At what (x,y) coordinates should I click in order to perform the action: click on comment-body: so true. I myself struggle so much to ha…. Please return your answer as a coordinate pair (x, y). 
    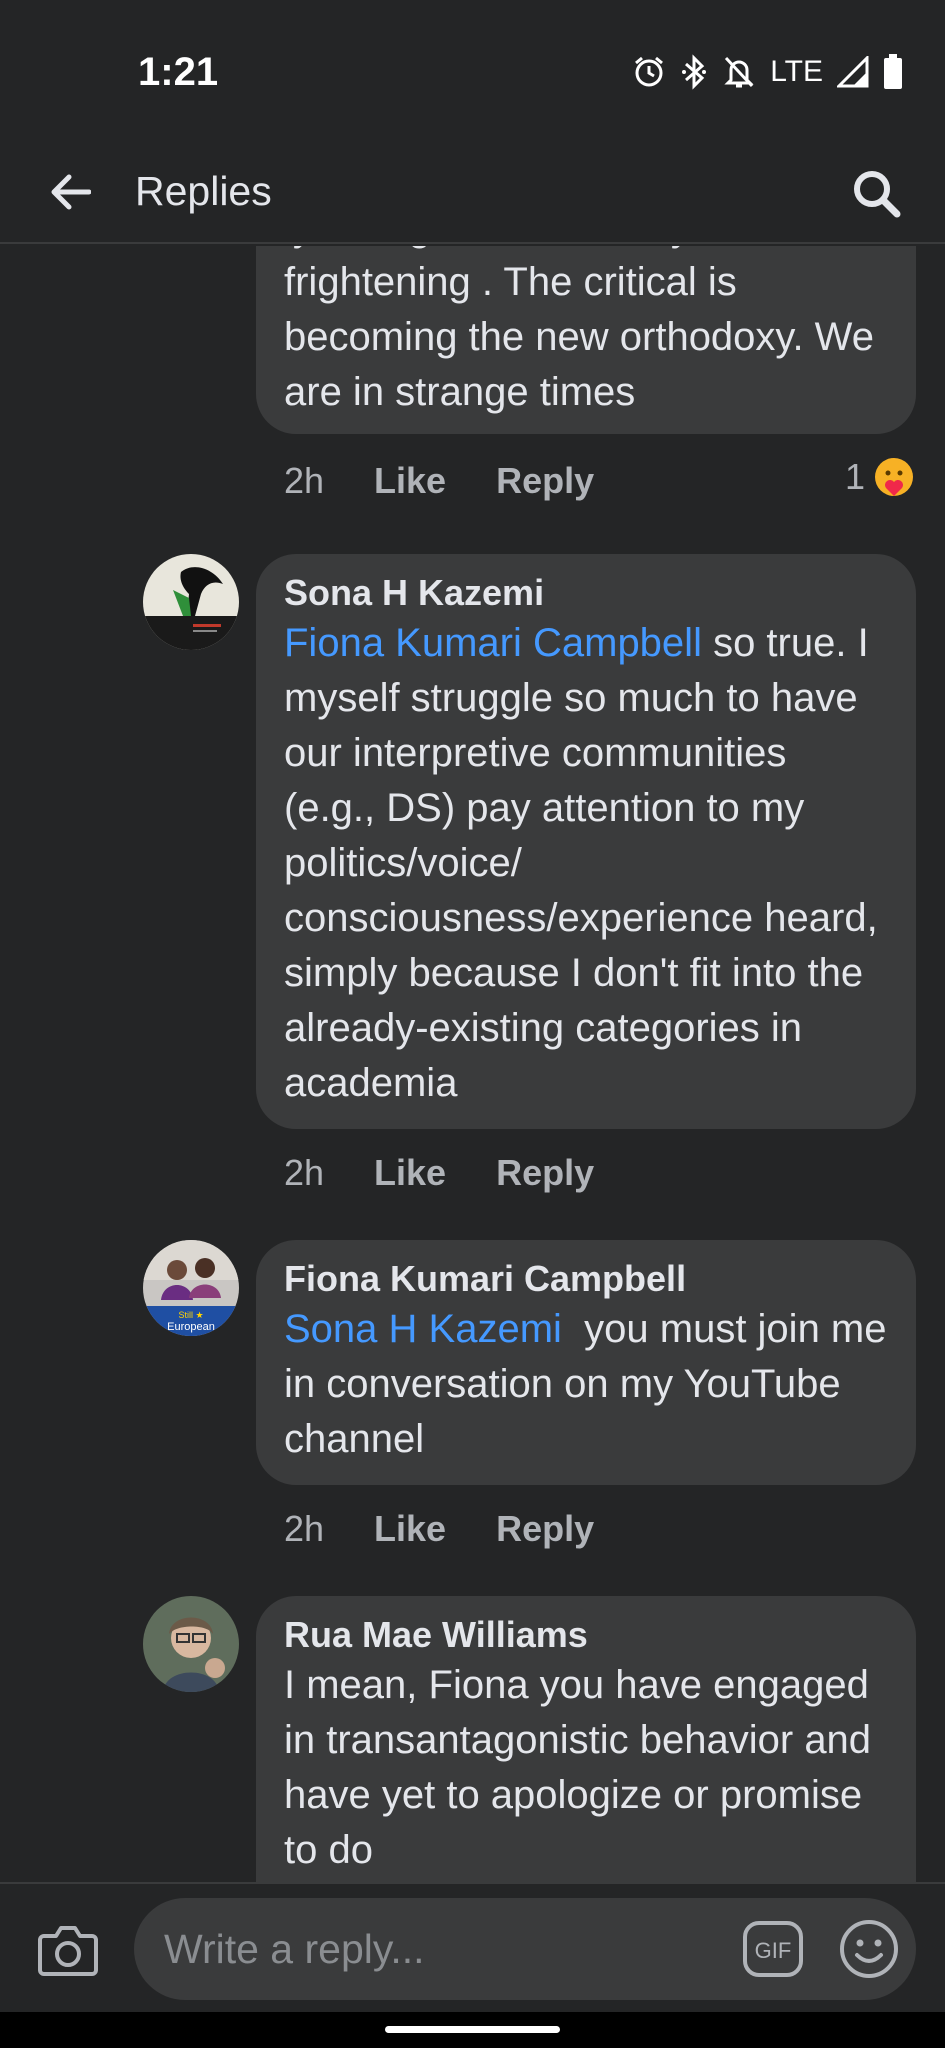
    Looking at the image, I should click on (581, 863).